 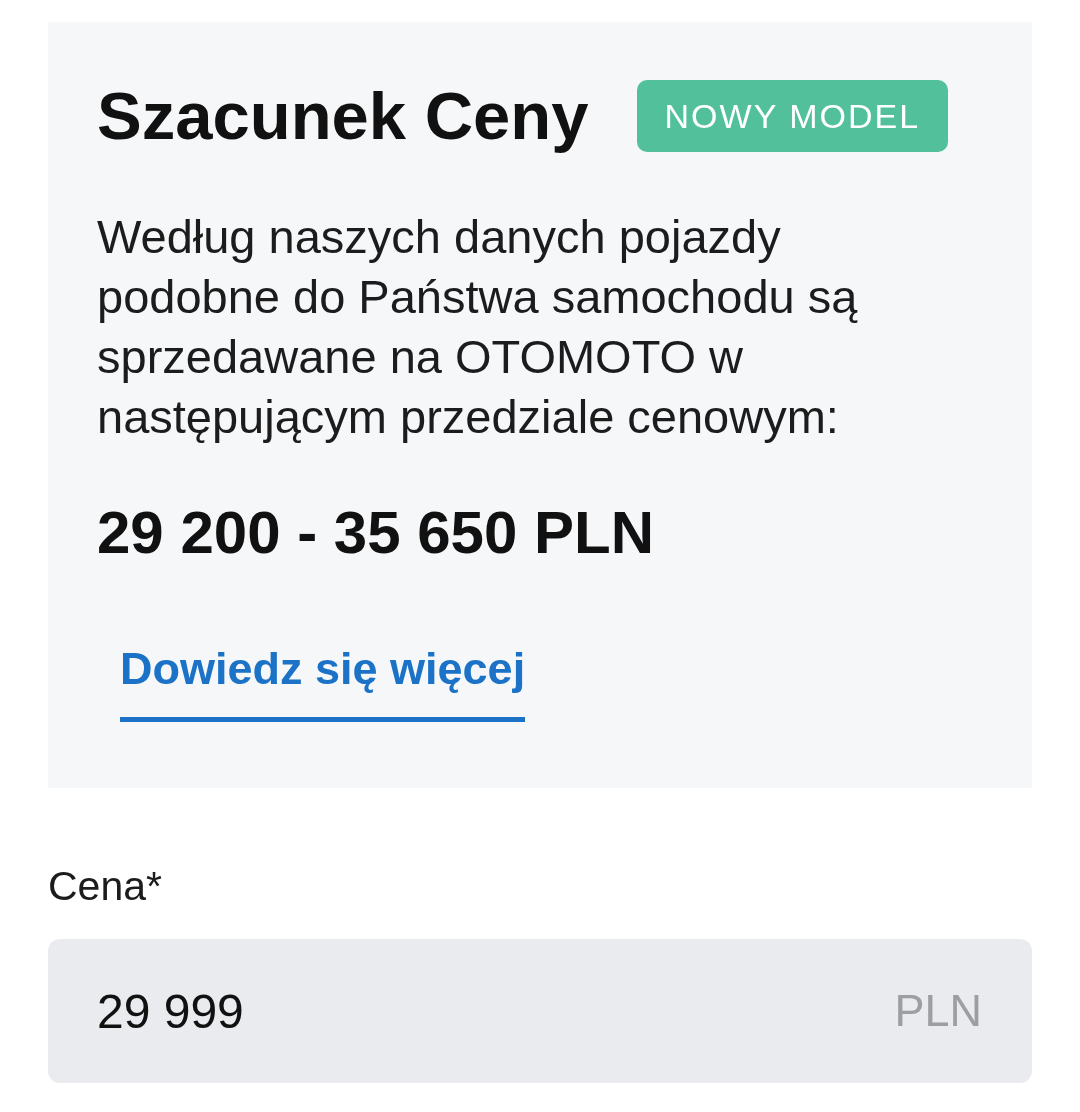 What do you see at coordinates (478, 327) in the screenshot?
I see `description-text: Według naszych danych pojazdy podobne do Państwa samochodu są sprzedawane na OTOMOTO w następującym przedziale cenowym:` at bounding box center [478, 327].